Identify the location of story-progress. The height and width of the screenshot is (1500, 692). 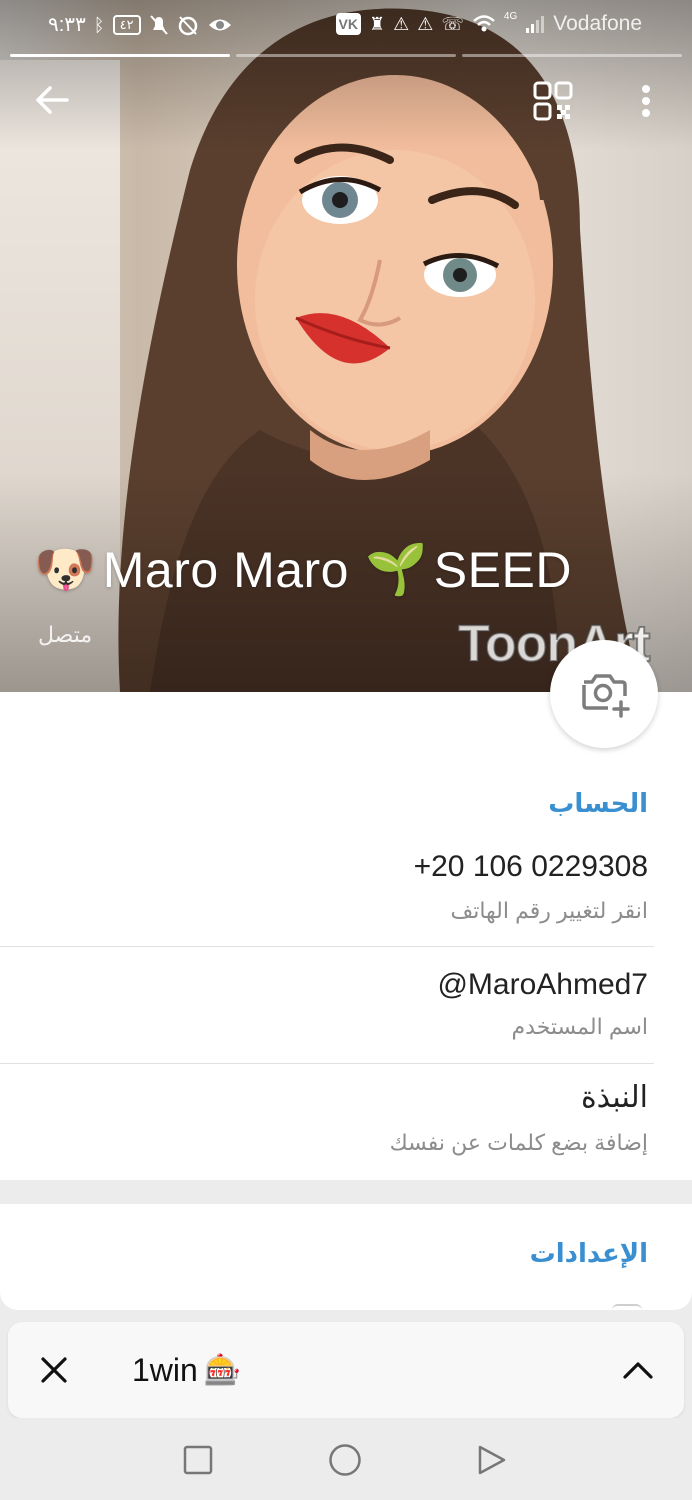
(346, 56).